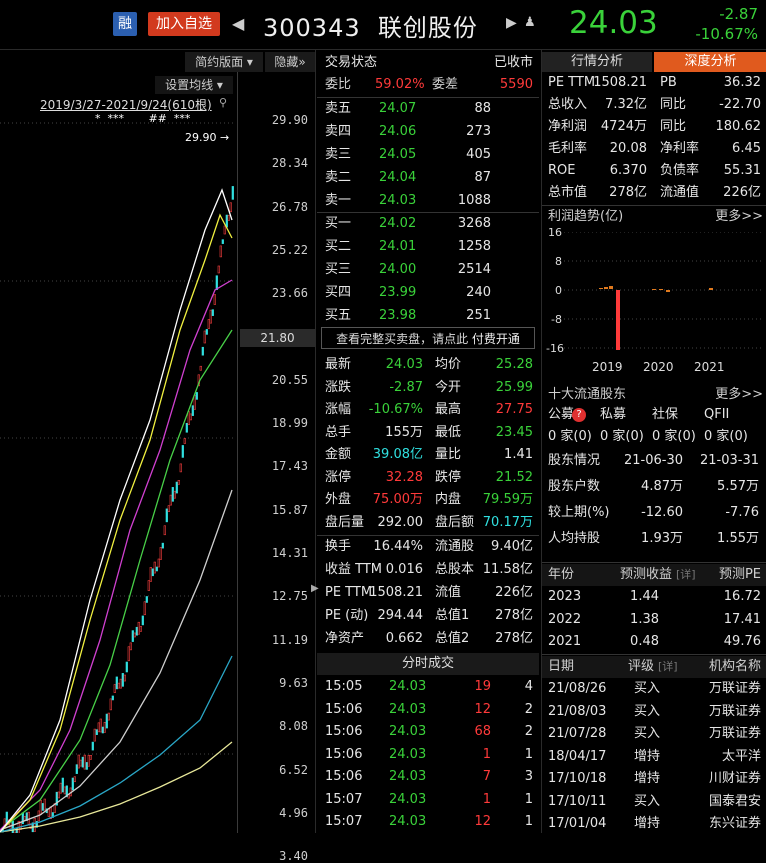 The width and height of the screenshot is (766, 863). I want to click on profit-axis-tick: 8, so click(558, 261).